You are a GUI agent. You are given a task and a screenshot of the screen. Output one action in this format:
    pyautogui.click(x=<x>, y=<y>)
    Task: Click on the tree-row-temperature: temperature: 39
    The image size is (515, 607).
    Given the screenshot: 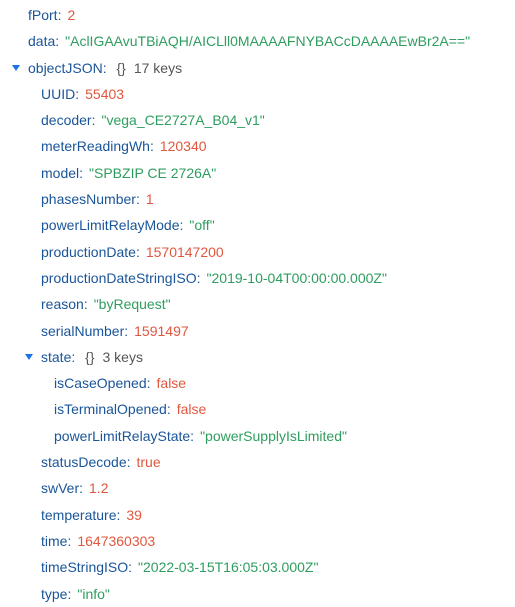 What is the action you would take?
    pyautogui.click(x=257, y=515)
    